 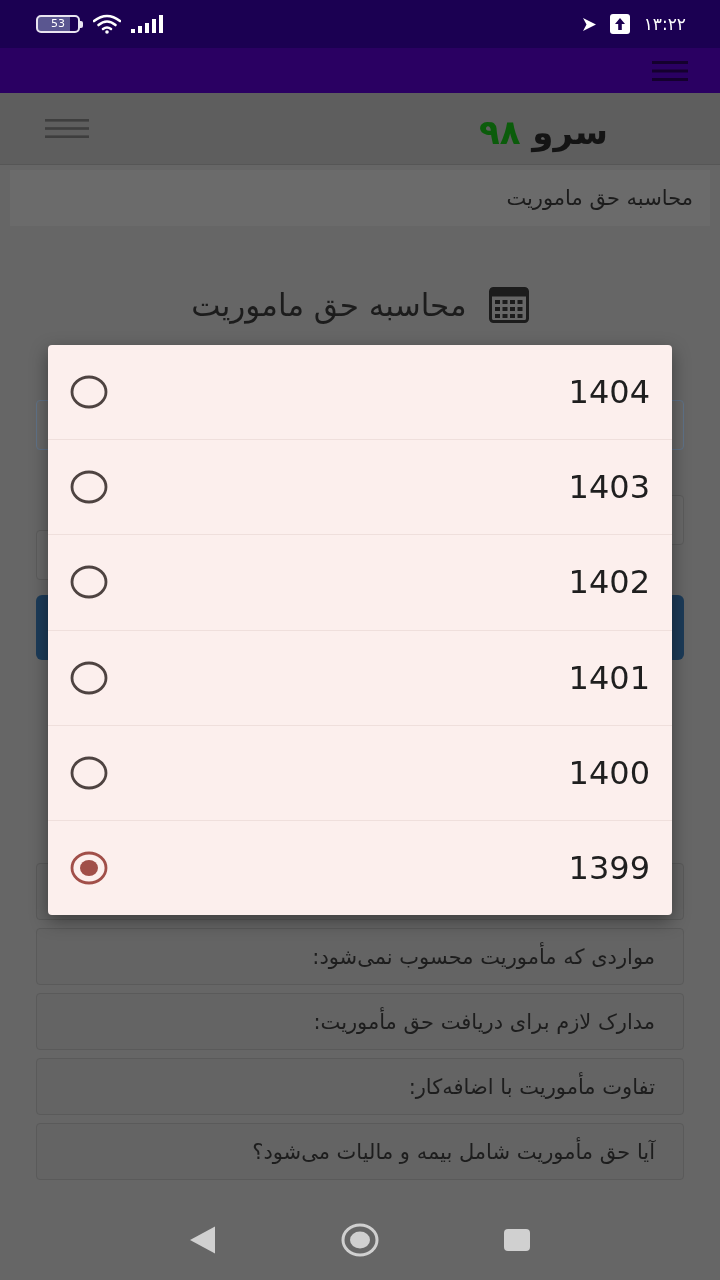 What do you see at coordinates (360, 488) in the screenshot?
I see `year-option: 1403` at bounding box center [360, 488].